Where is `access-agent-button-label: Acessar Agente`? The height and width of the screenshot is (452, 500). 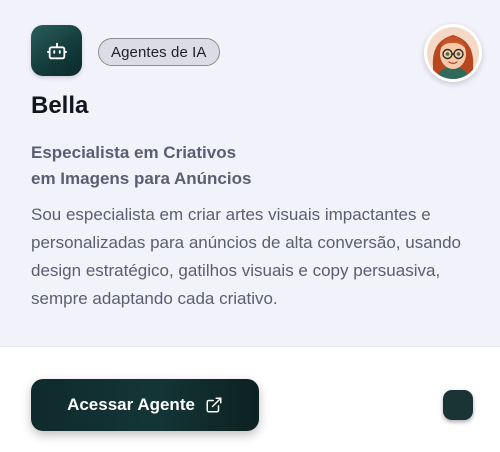
access-agent-button-label: Acessar Agente is located at coordinates (131, 404).